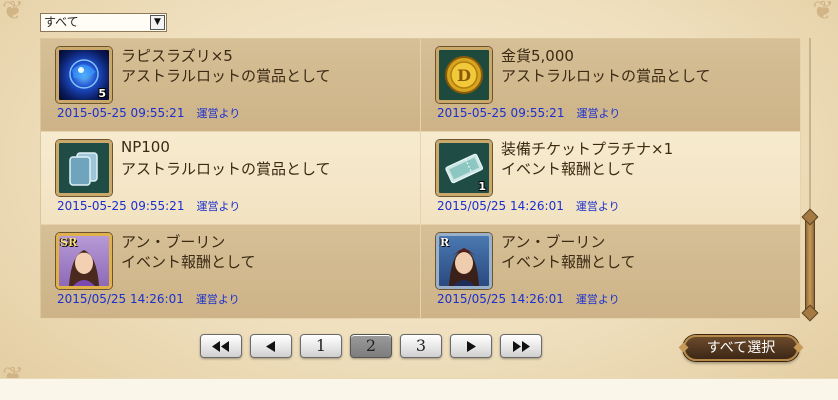 The width and height of the screenshot is (838, 400). Describe the element at coordinates (464, 261) in the screenshot. I see `character-portrait-icon: R` at that location.